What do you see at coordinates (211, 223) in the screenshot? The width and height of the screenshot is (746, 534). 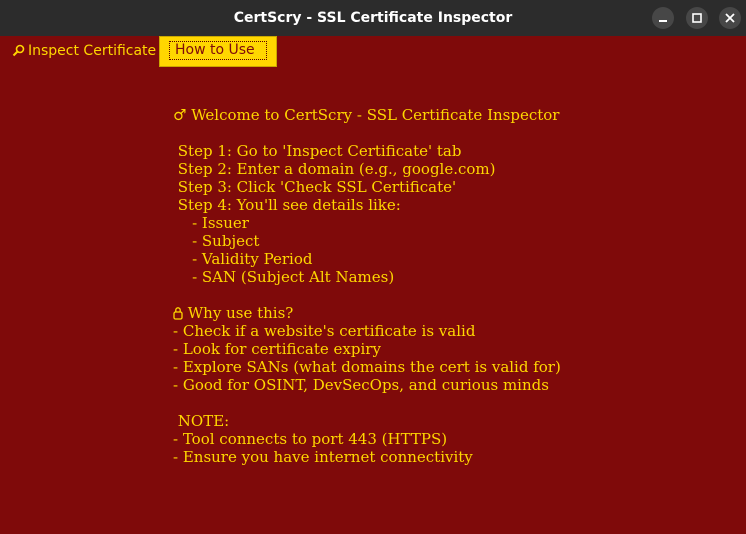 I see `detail-issuer: - Issuer` at bounding box center [211, 223].